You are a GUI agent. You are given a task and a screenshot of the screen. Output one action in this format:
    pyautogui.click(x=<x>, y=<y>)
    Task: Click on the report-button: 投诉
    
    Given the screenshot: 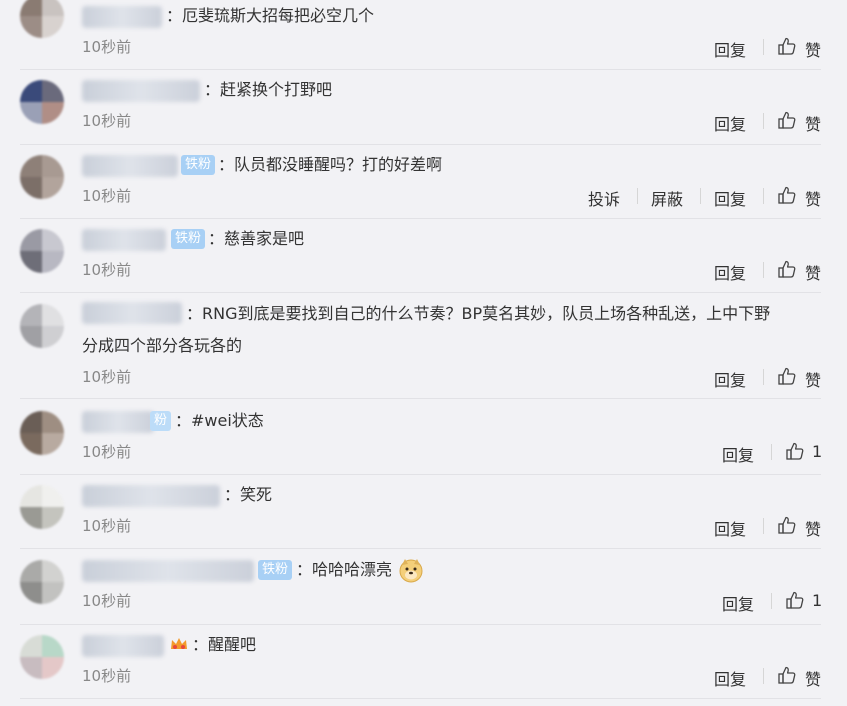 What is the action you would take?
    pyautogui.click(x=604, y=198)
    